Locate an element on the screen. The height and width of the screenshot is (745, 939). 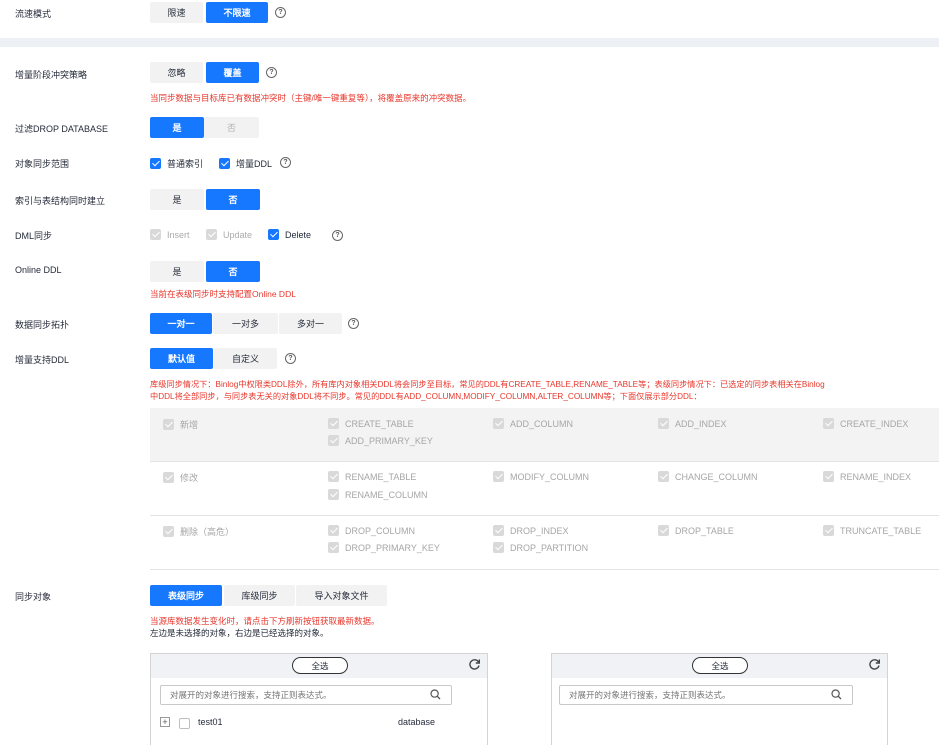
ddl-create-table: CREATE_TABLE is located at coordinates (371, 423).